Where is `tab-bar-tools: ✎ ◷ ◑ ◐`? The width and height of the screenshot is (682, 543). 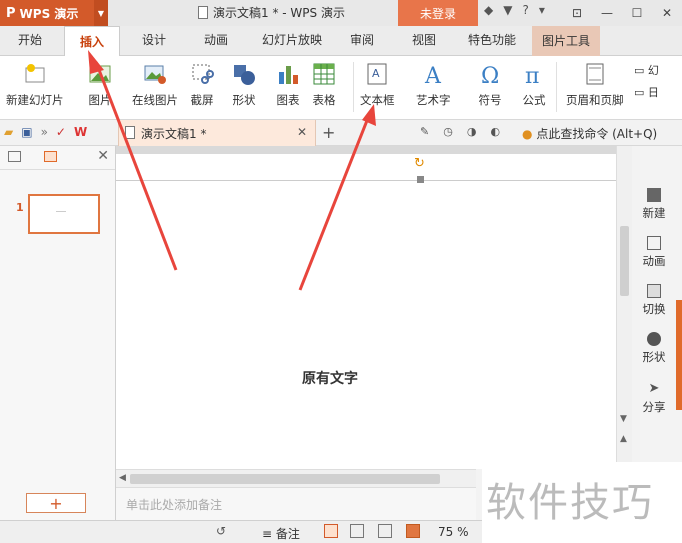
tab-bar-tools: ✎ ◷ ◑ ◐ is located at coordinates (460, 131).